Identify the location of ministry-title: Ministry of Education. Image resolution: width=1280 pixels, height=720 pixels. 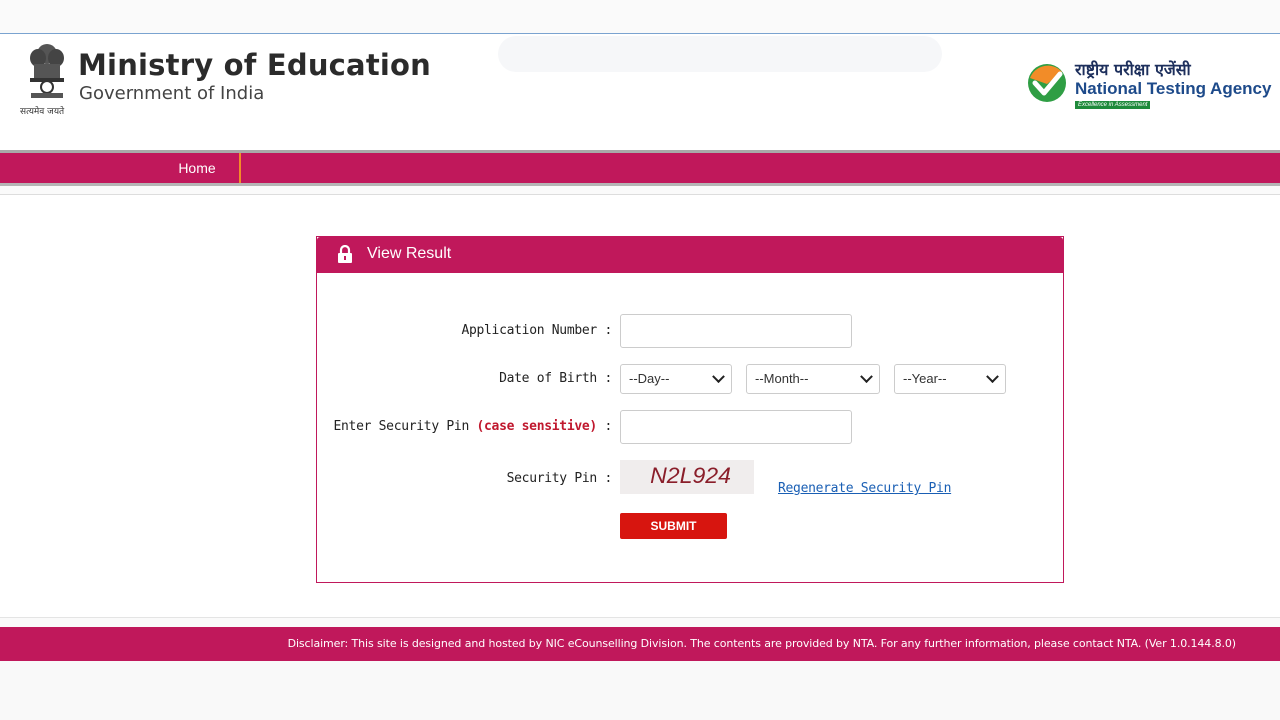
(254, 65).